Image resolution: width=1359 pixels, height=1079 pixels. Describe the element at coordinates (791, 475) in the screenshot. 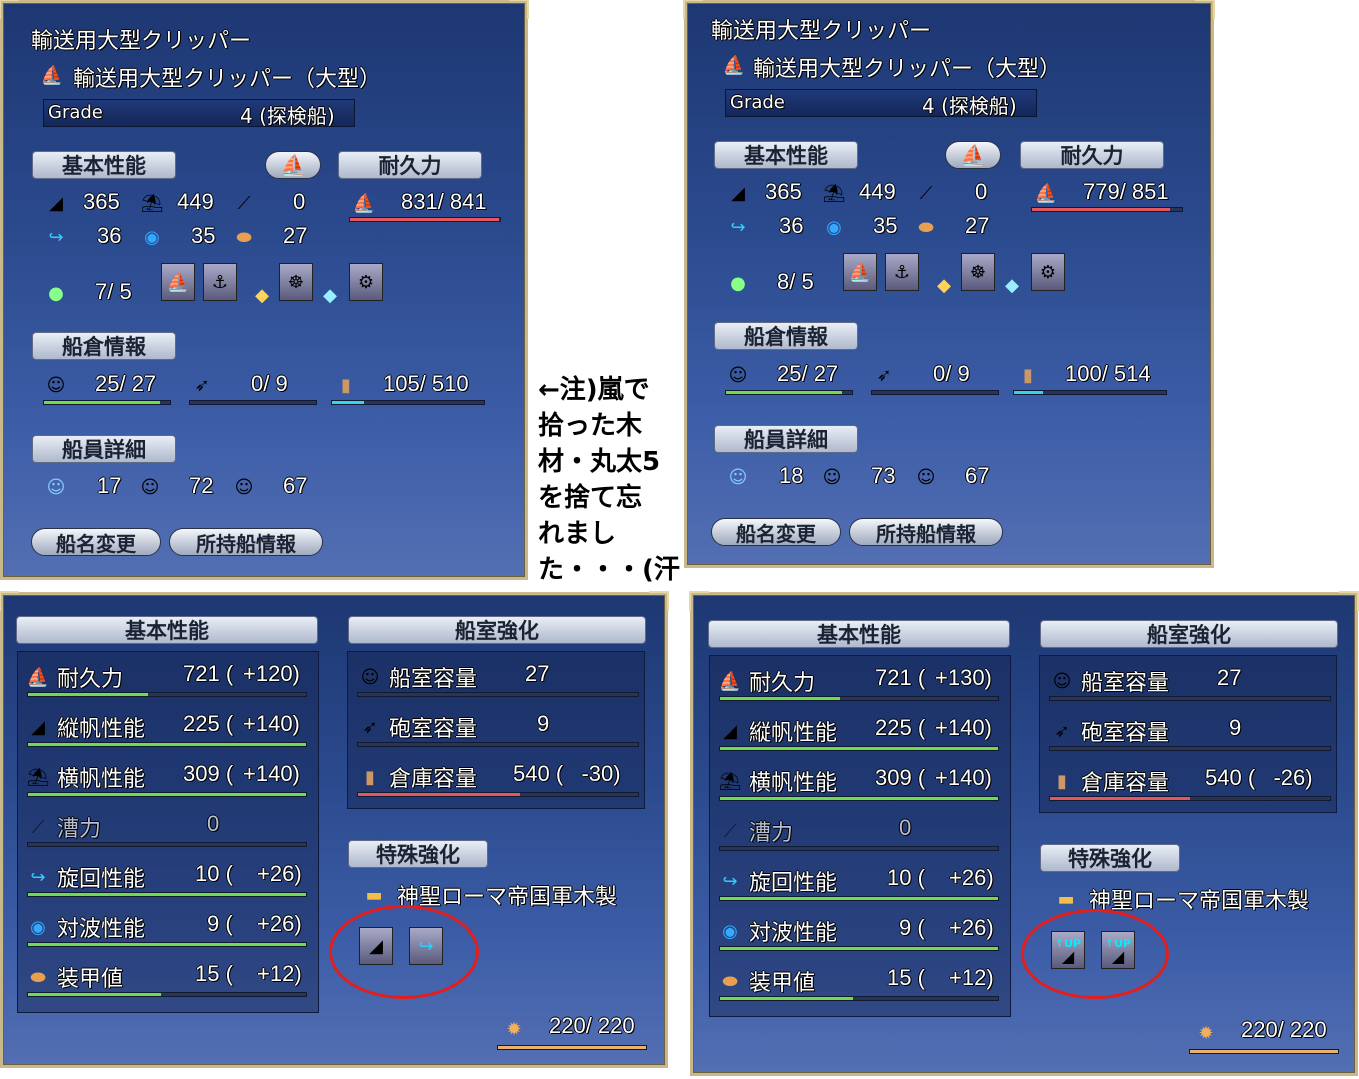

I see `crew-stat-1: 18` at that location.